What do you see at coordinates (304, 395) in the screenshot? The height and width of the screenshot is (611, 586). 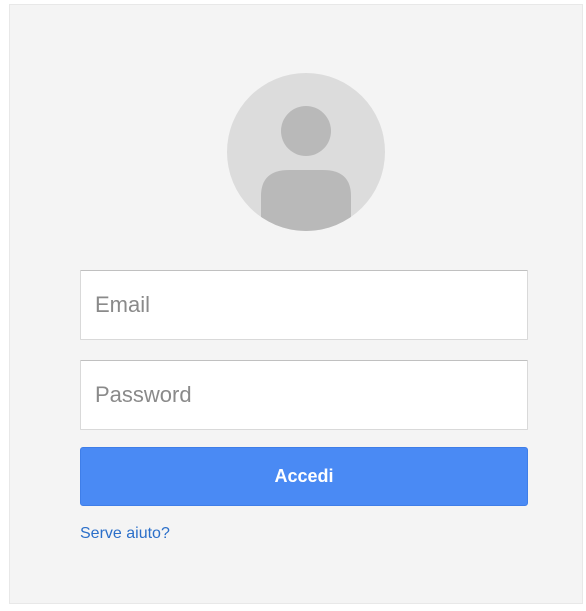 I see `password-field` at bounding box center [304, 395].